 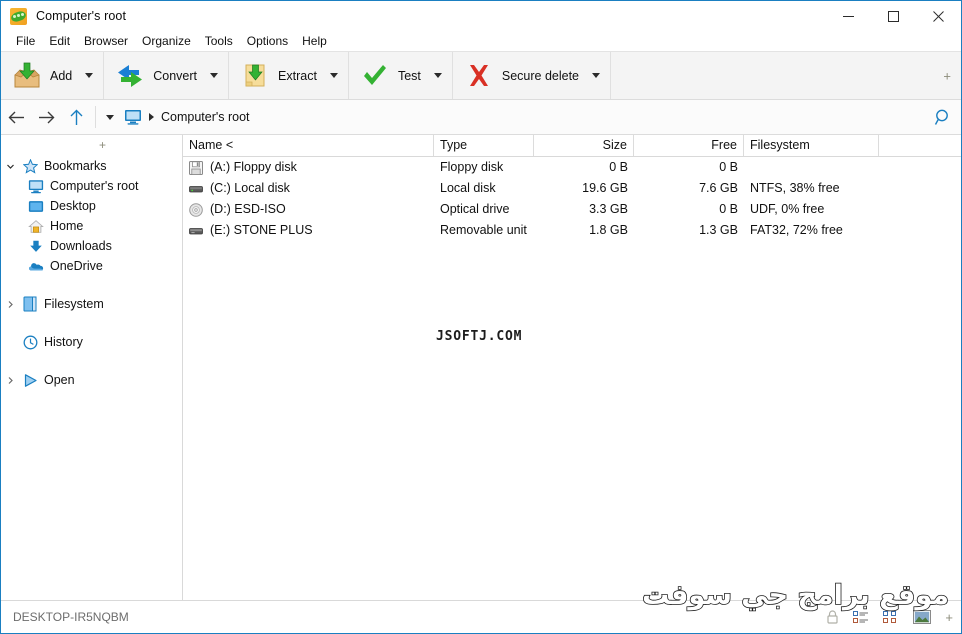 What do you see at coordinates (74, 304) in the screenshot?
I see `sidebar-item-label: Filesystem` at bounding box center [74, 304].